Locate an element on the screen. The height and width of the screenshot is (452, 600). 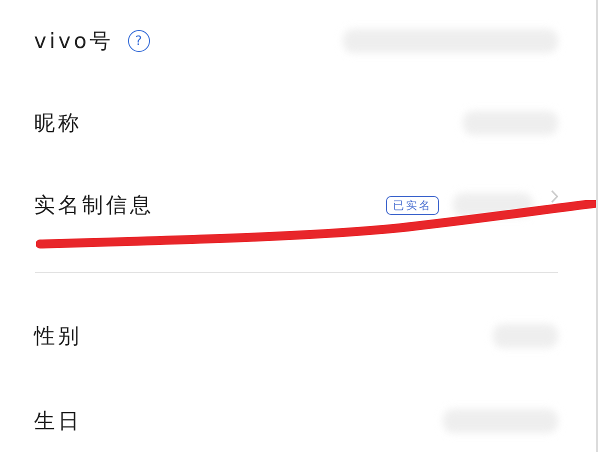
help-icon: ? is located at coordinates (139, 41).